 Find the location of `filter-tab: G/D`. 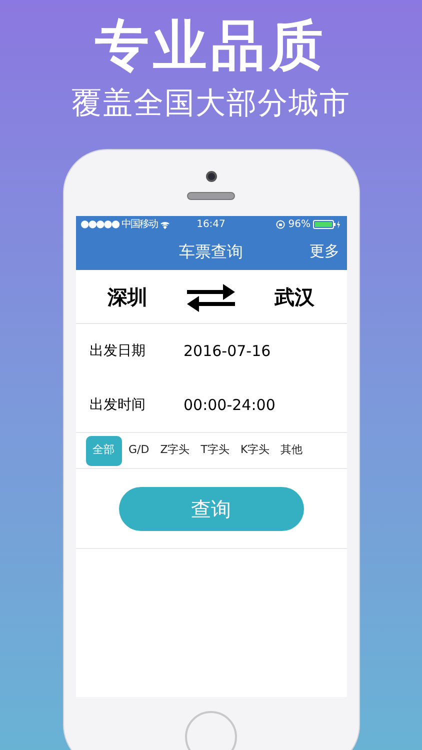

filter-tab: G/D is located at coordinates (139, 451).